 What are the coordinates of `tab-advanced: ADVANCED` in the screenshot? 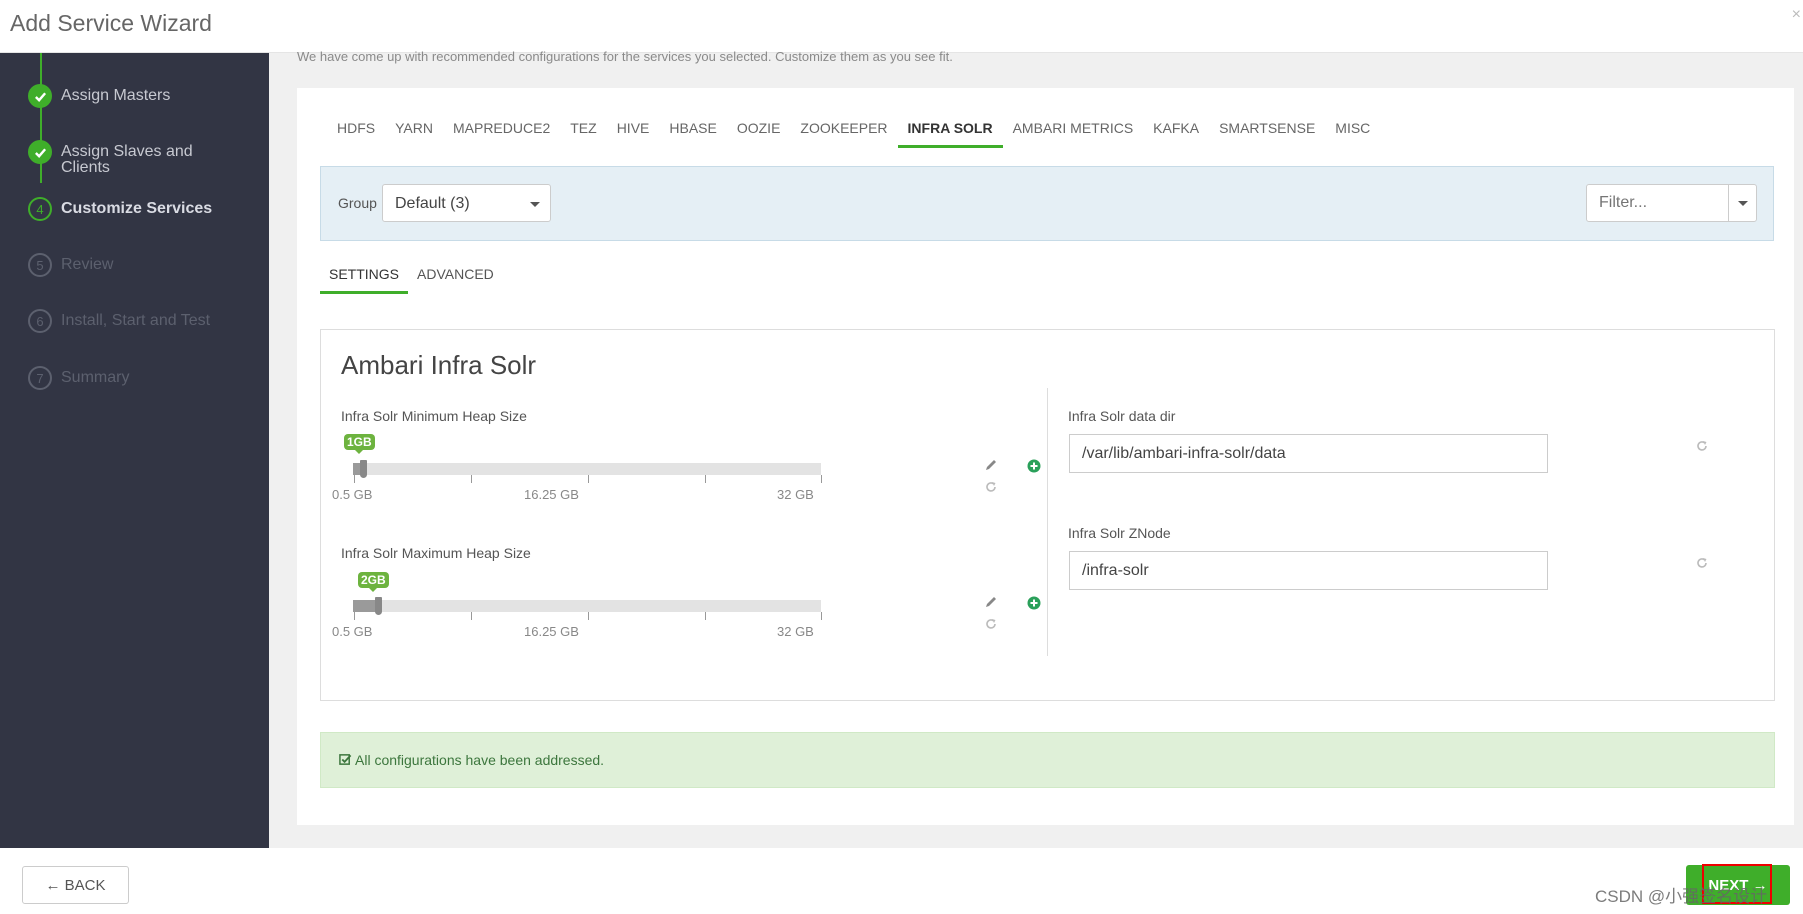 It's located at (455, 276).